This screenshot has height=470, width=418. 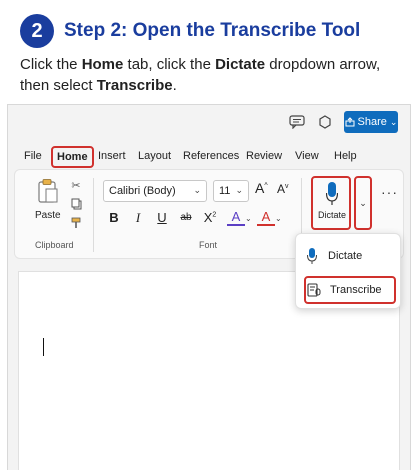 What do you see at coordinates (37, 31) in the screenshot?
I see `step-number-badge: 2` at bounding box center [37, 31].